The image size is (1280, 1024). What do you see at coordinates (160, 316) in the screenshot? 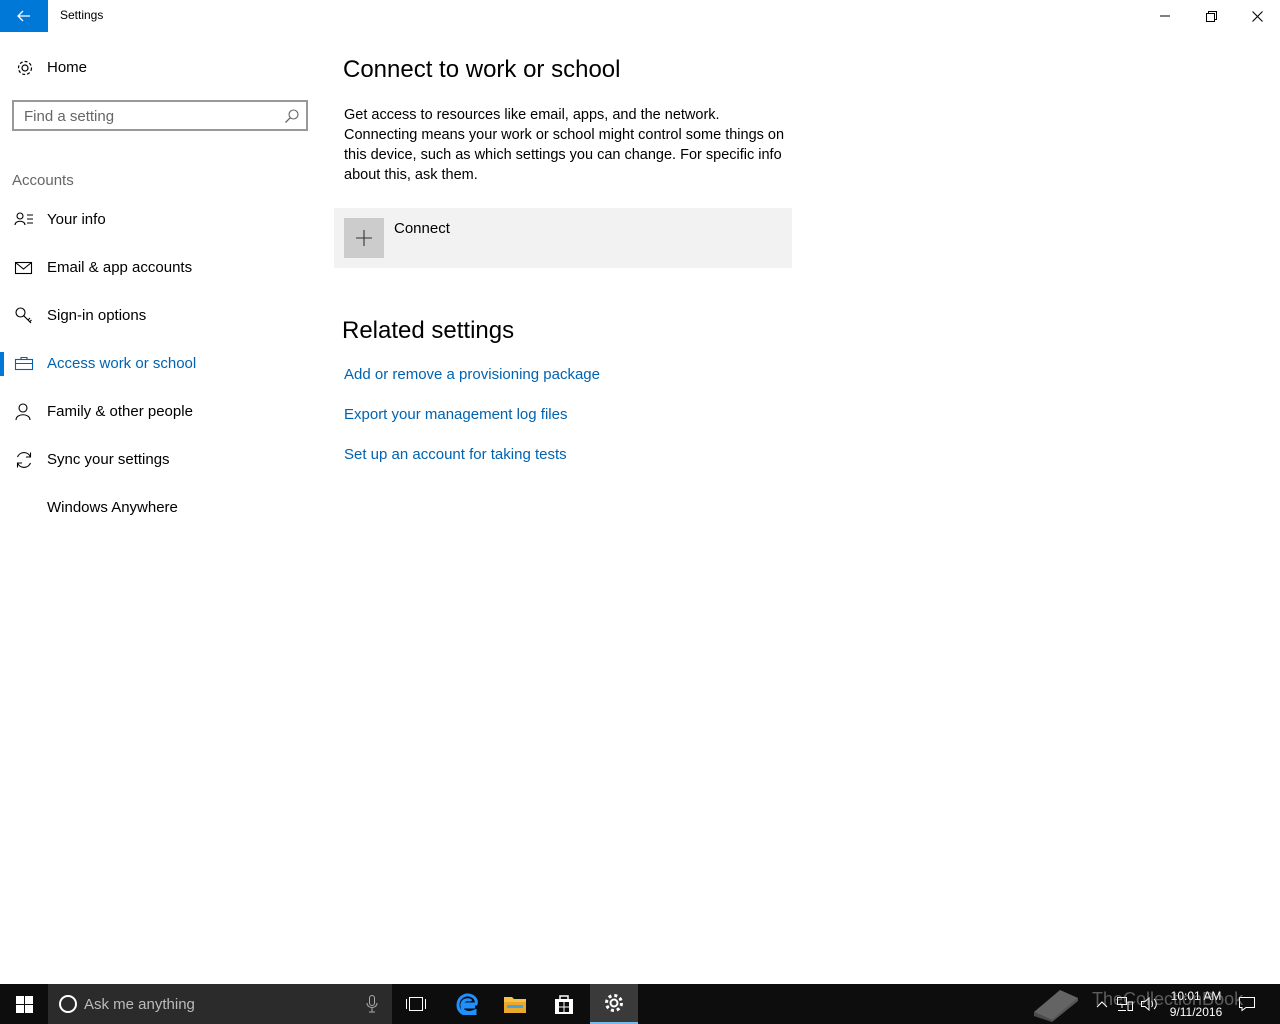
I see `sidebar-item-sign-in-options: Sign-in options` at bounding box center [160, 316].